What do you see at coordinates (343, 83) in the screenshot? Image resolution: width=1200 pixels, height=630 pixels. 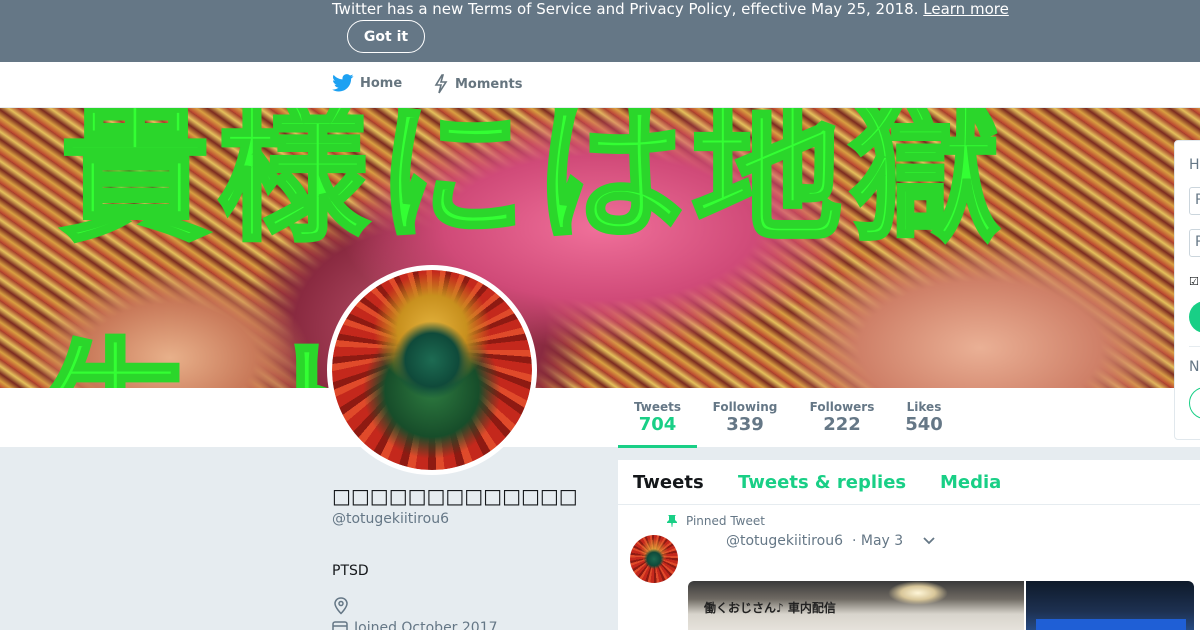 I see `twitter-bird-icon` at bounding box center [343, 83].